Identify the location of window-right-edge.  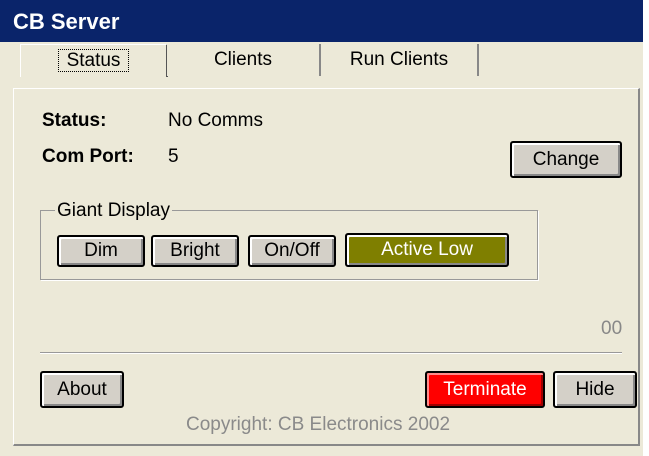
(646, 228).